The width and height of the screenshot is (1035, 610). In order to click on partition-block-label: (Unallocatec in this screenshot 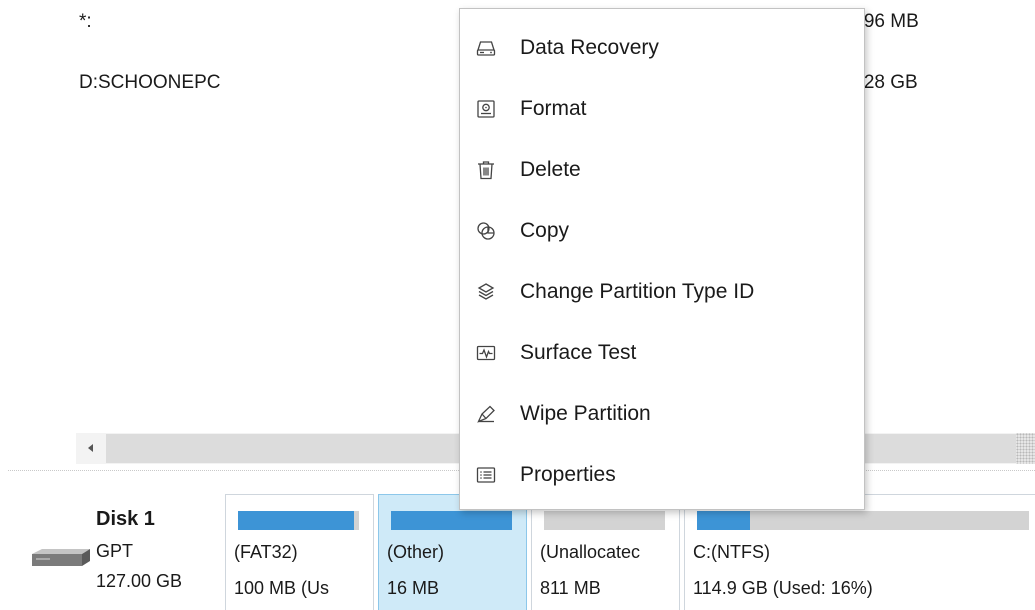, I will do `click(590, 552)`.